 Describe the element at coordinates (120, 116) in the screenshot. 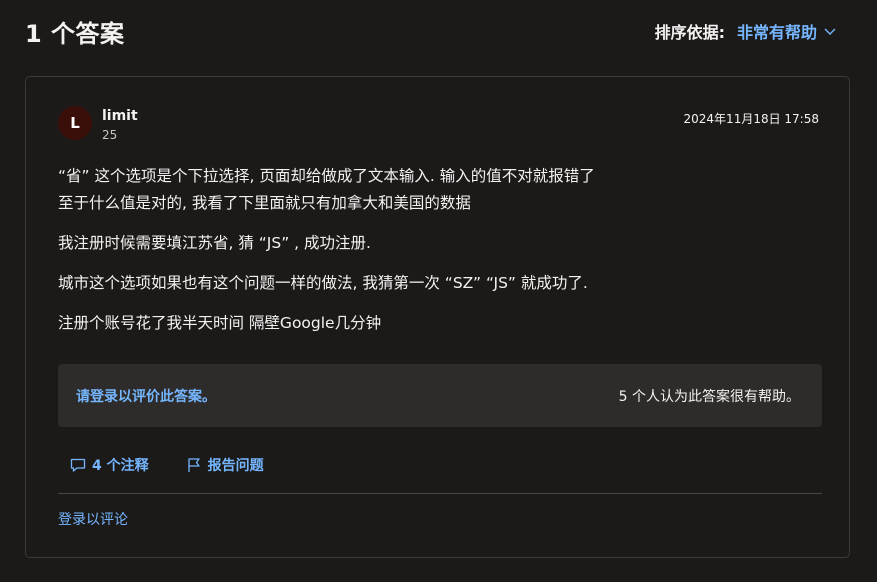

I see `author-name: limit` at that location.